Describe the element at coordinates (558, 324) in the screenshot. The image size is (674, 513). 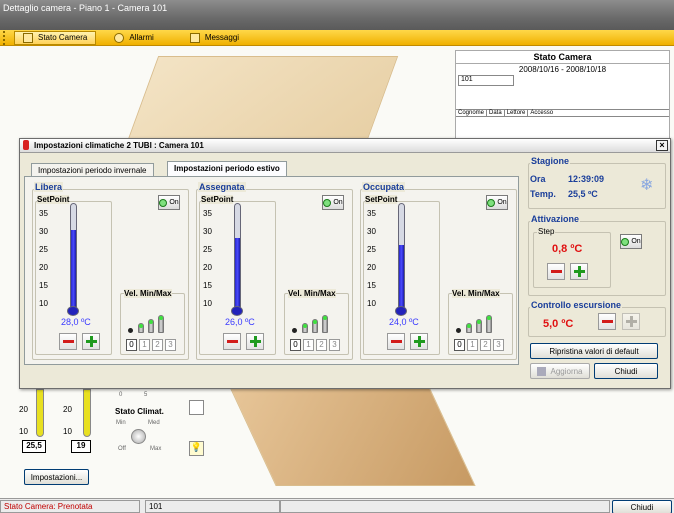
I see `escursione-value: 5,0 ºC` at that location.